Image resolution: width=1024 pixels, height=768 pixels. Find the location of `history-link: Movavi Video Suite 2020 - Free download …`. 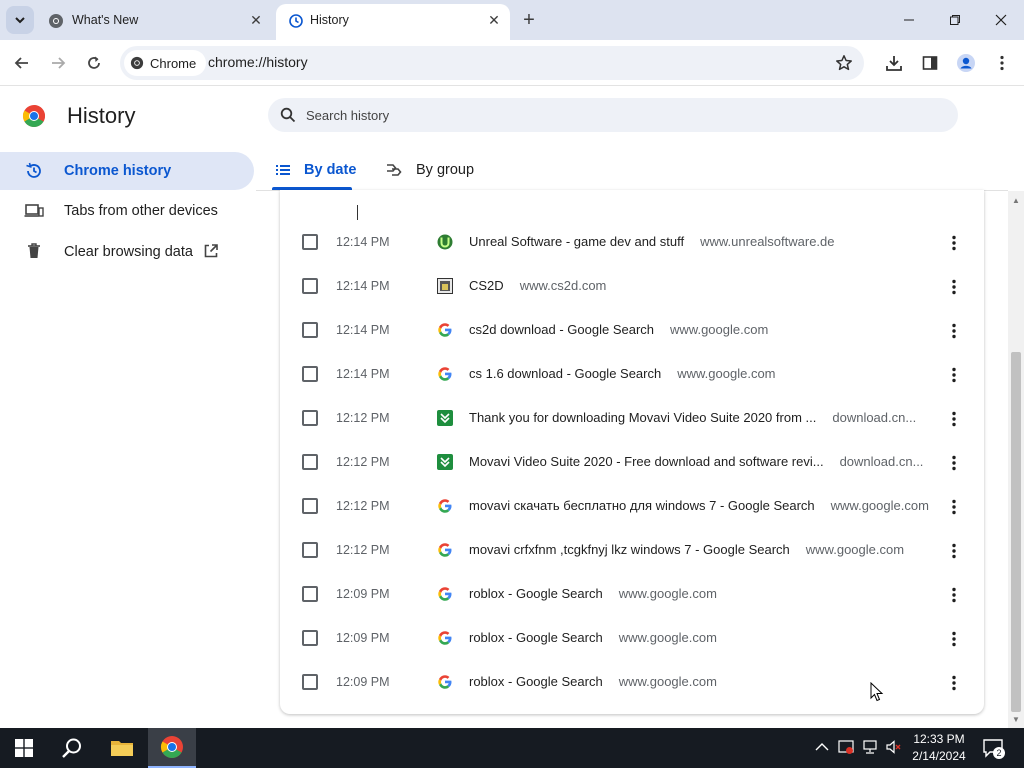

history-link: Movavi Video Suite 2020 - Free download … is located at coordinates (696, 461).